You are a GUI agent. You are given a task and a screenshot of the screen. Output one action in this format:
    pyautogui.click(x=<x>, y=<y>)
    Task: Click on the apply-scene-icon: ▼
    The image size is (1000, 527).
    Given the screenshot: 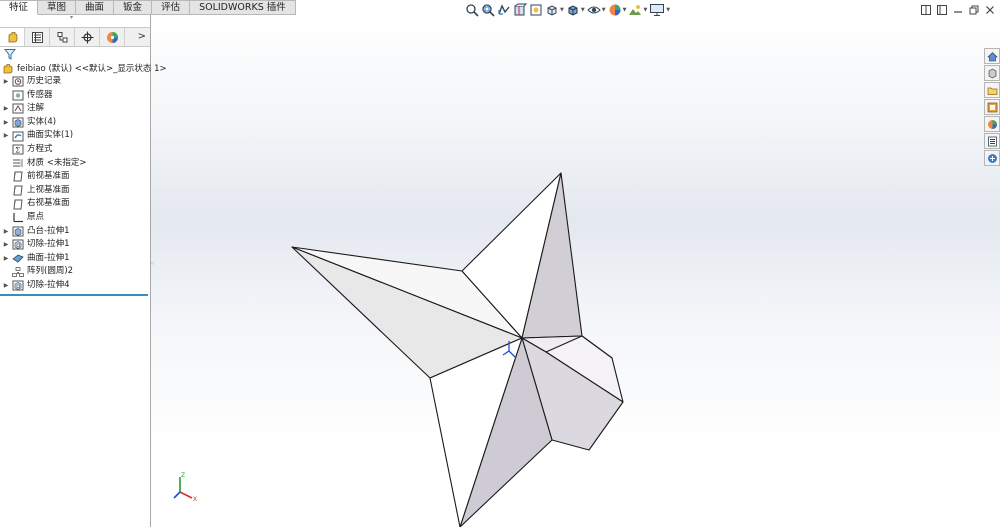 What is the action you would take?
    pyautogui.click(x=637, y=10)
    